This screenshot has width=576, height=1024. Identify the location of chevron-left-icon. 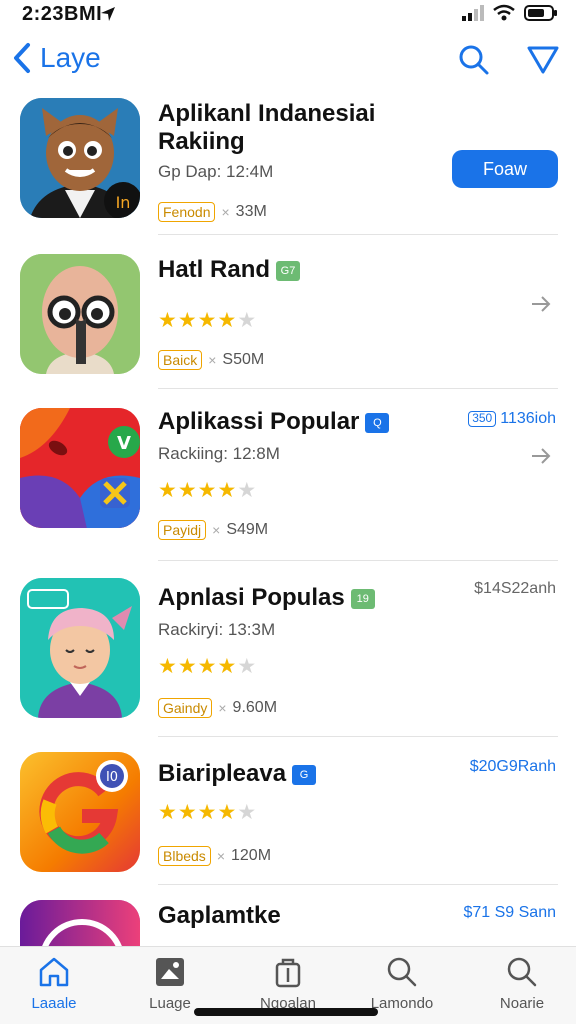
(22, 58).